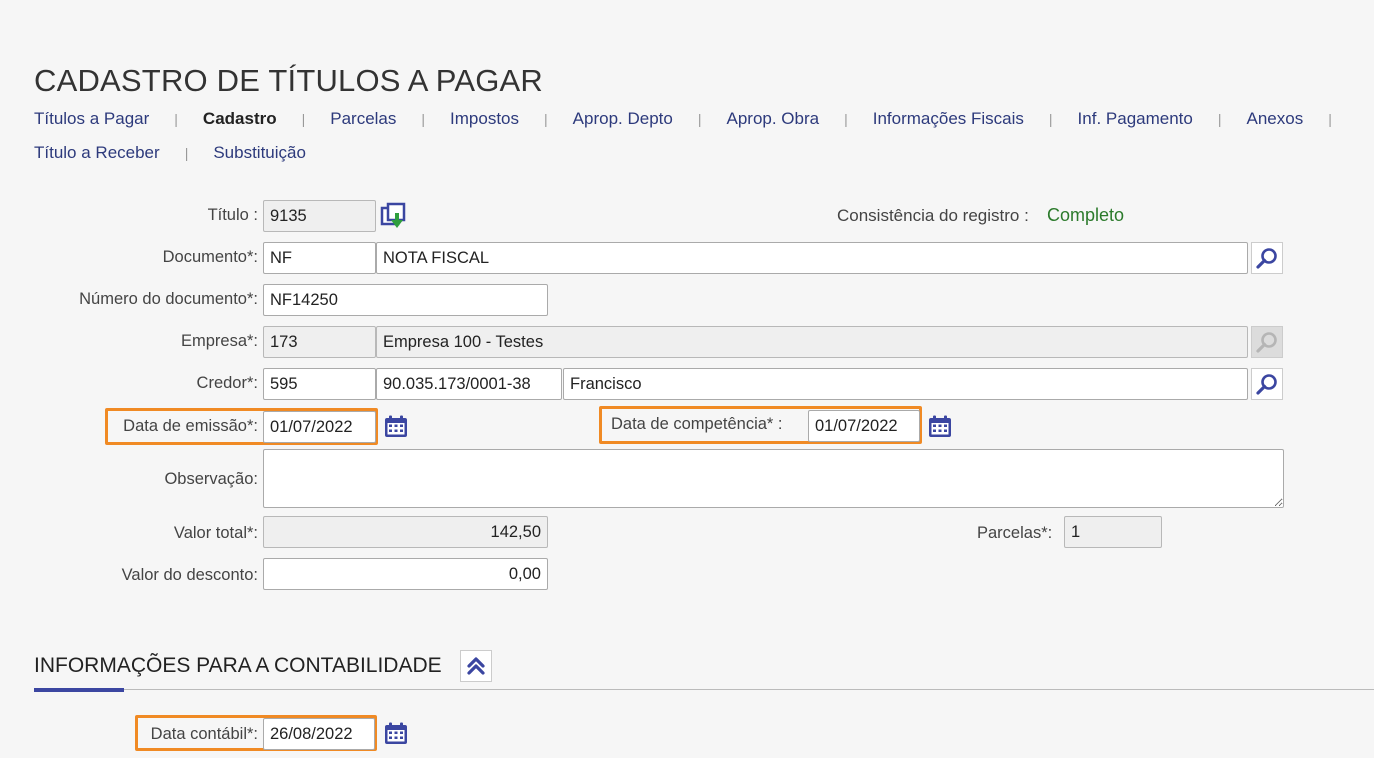  What do you see at coordinates (168, 299) in the screenshot?
I see `numero-documento-label: Número do documento*:` at bounding box center [168, 299].